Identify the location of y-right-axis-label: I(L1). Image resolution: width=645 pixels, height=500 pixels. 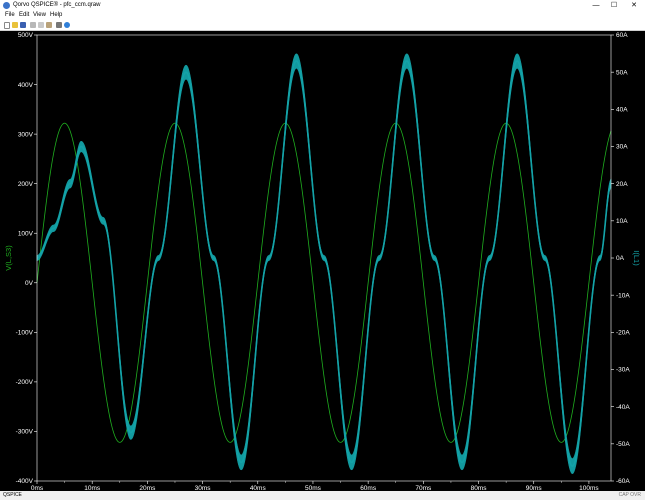
(636, 258).